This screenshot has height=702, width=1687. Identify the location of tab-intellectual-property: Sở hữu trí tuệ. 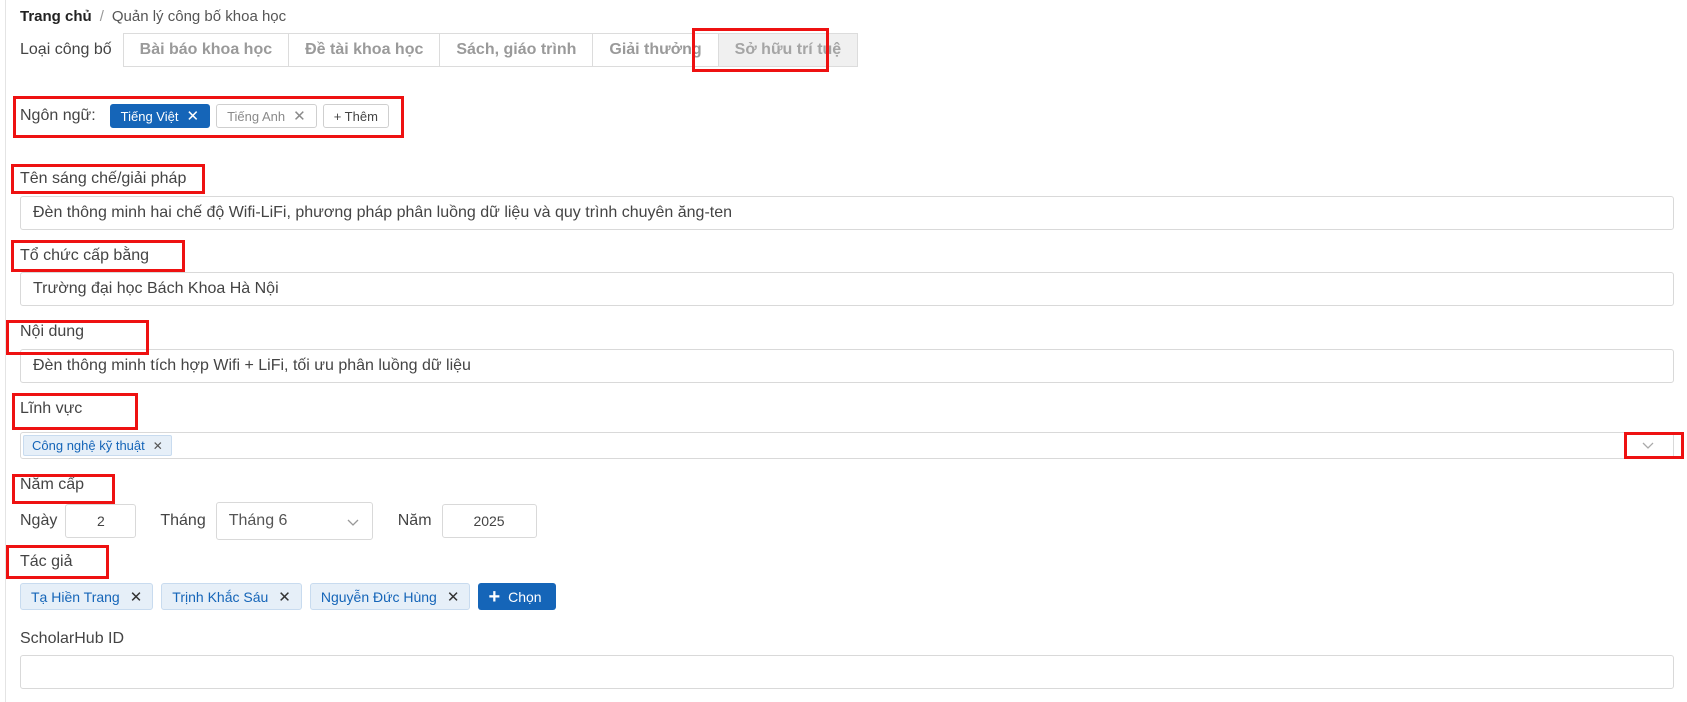
(788, 50).